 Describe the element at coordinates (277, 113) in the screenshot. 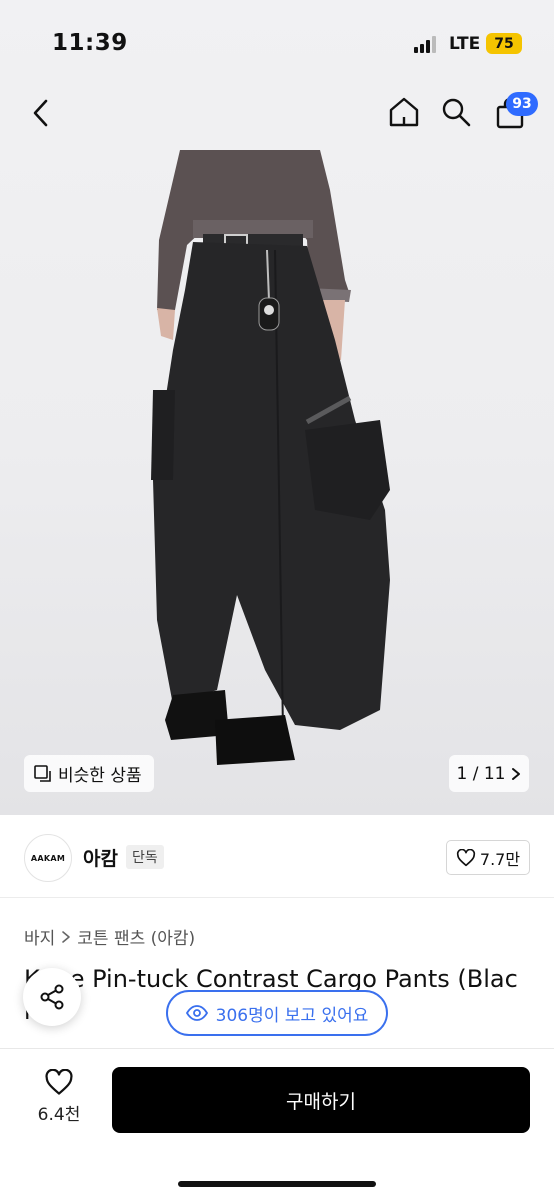

I see `top-nav` at that location.